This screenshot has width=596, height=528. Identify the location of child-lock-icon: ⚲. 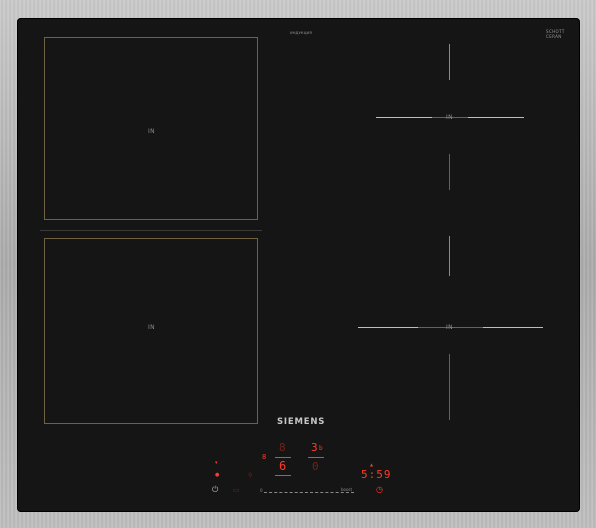
(250, 475).